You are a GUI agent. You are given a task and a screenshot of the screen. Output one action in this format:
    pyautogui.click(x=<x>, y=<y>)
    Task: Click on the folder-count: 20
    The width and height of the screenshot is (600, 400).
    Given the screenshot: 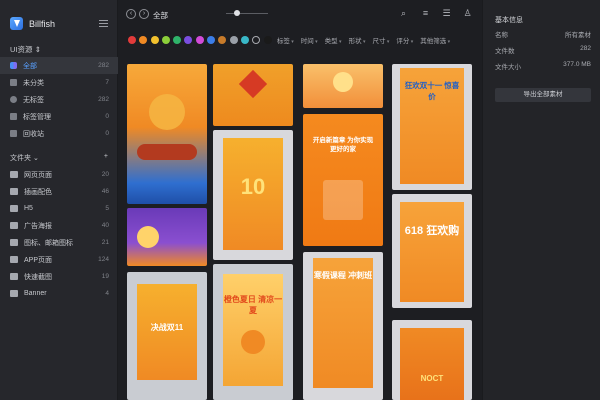 What is the action you would take?
    pyautogui.click(x=105, y=174)
    